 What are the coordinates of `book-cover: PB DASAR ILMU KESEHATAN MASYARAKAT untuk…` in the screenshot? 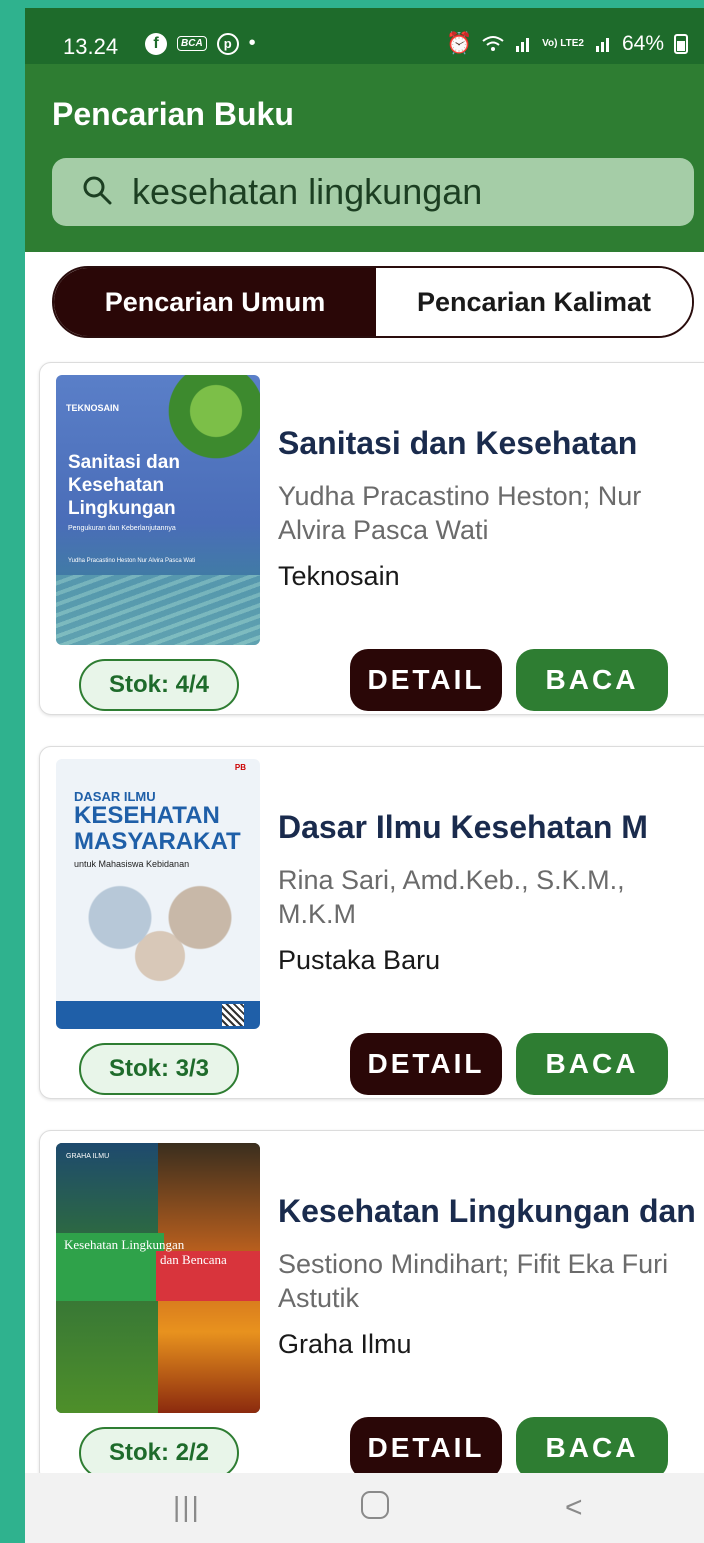 It's located at (158, 894).